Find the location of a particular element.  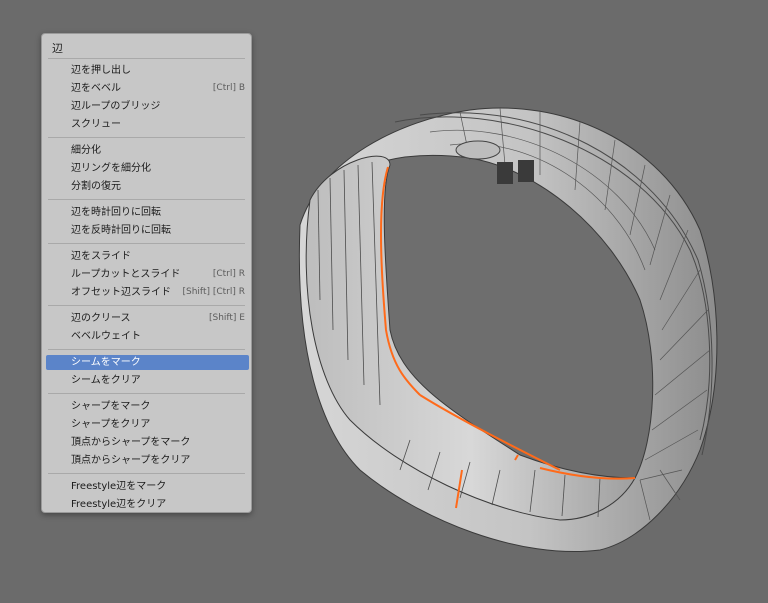

menu-item: 頂点からシャープをクリア is located at coordinates (147, 460).